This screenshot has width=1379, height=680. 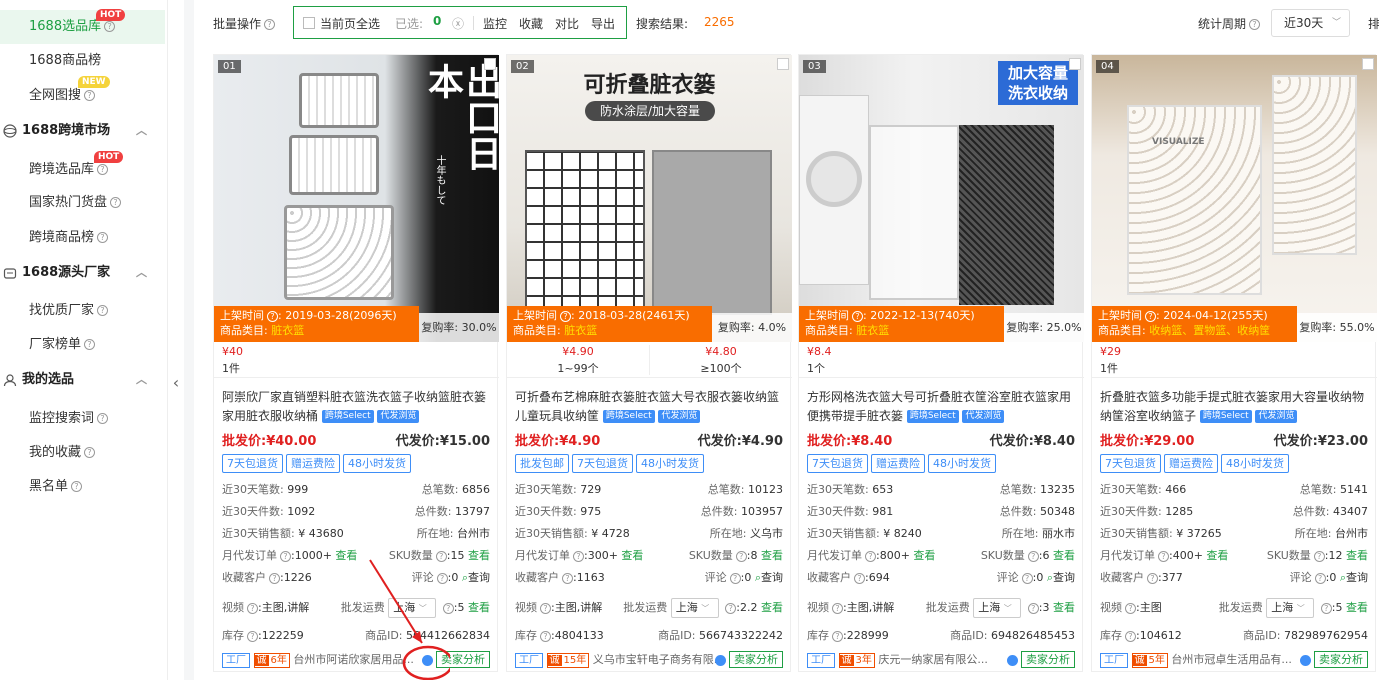 What do you see at coordinates (82, 203) in the screenshot?
I see `sidebar-item-country-hot-goods: 国家热门货盘?` at bounding box center [82, 203].